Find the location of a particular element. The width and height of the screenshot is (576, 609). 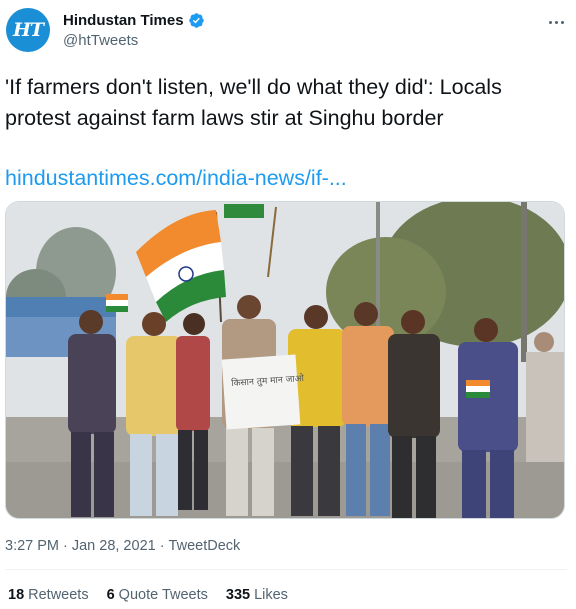

tweet-time: 3:27 PM is located at coordinates (32, 546).